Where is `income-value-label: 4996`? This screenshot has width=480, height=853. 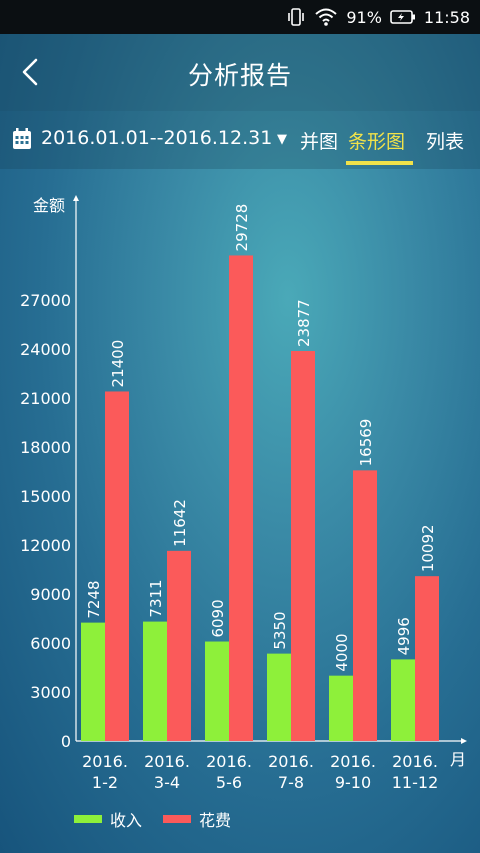
income-value-label: 4996 is located at coordinates (404, 636).